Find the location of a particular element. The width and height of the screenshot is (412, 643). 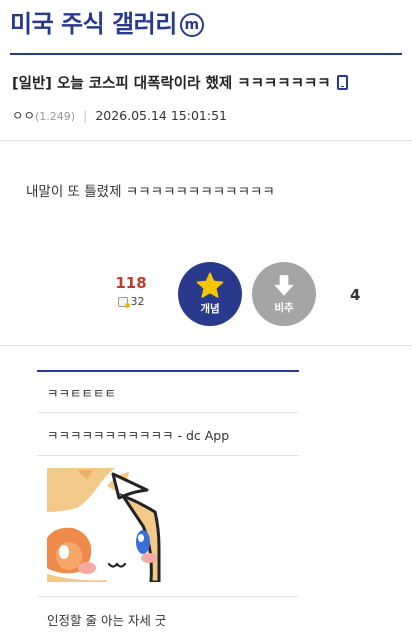

post-title: [일반] 오늘 코스피 대폭락이라 했제 ㅋㅋㅋㅋㅋㅋㅋ is located at coordinates (208, 82).